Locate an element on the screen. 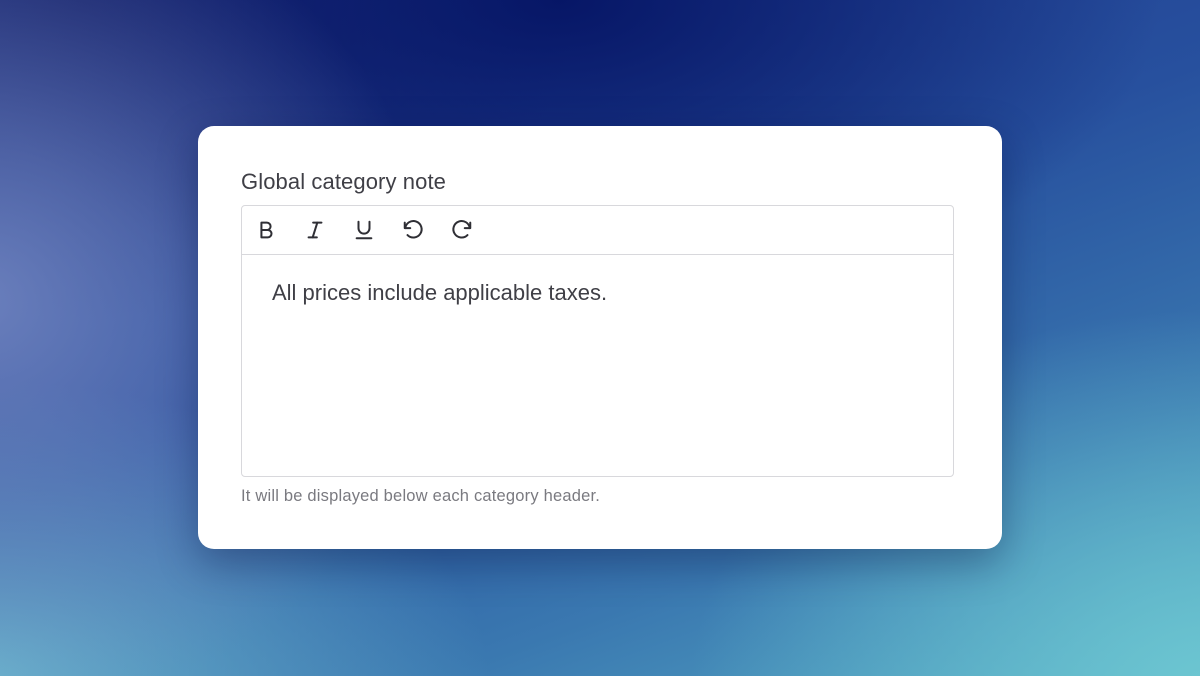 The width and height of the screenshot is (1200, 676). italic-icon is located at coordinates (315, 230).